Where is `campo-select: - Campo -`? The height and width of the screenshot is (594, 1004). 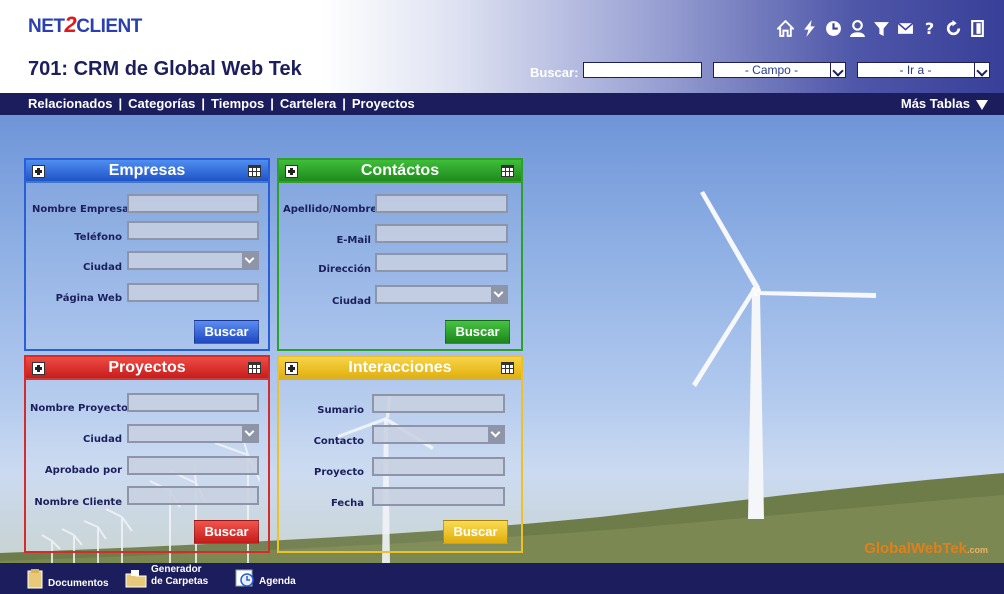
campo-select: - Campo - is located at coordinates (779, 70).